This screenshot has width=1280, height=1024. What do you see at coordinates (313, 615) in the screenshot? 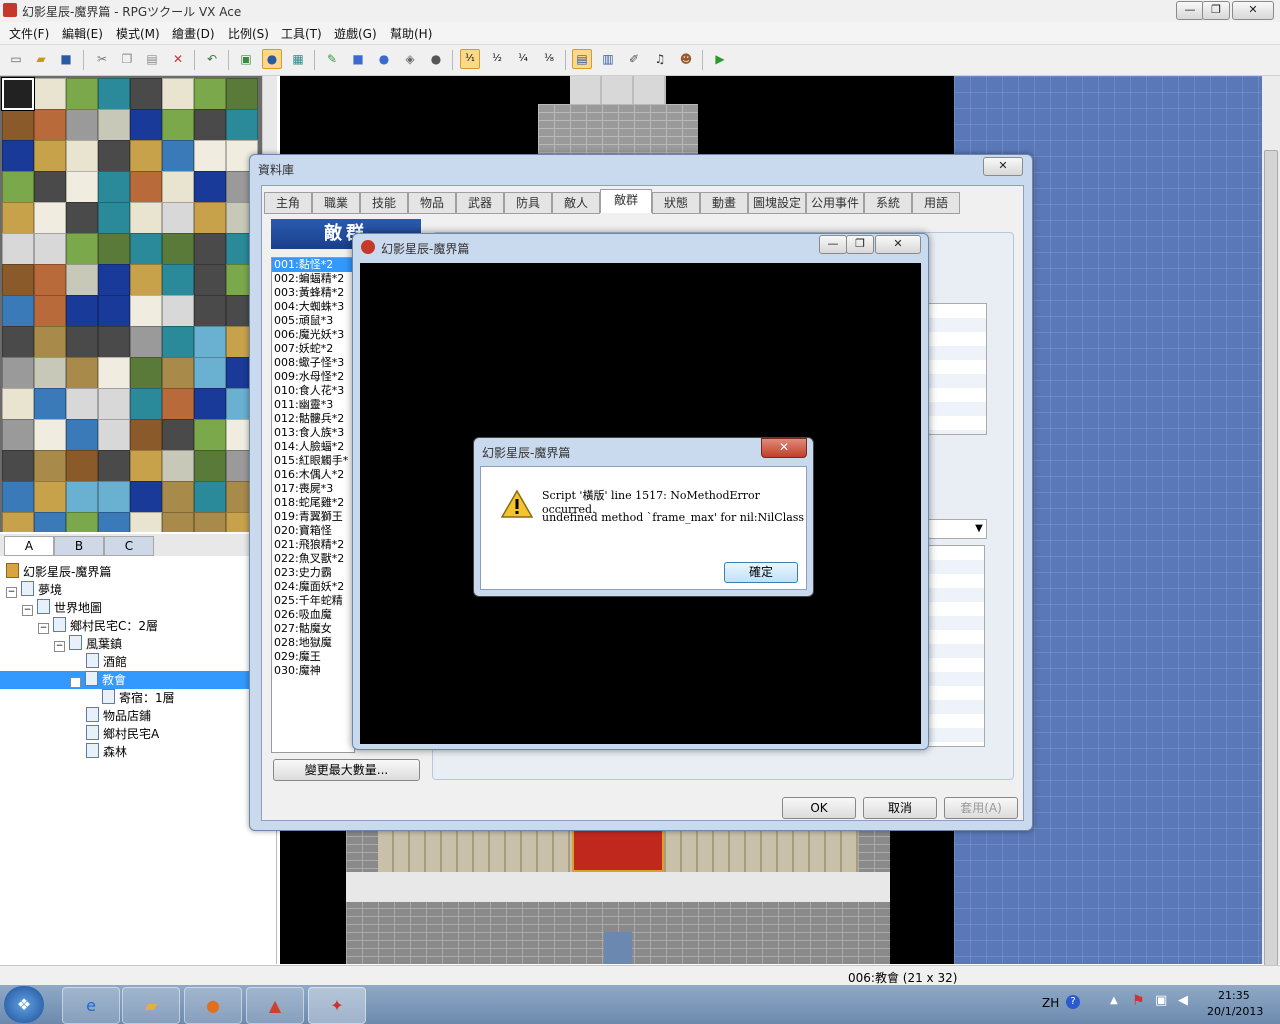
I see `list-item: 026:吸血魔` at bounding box center [313, 615].